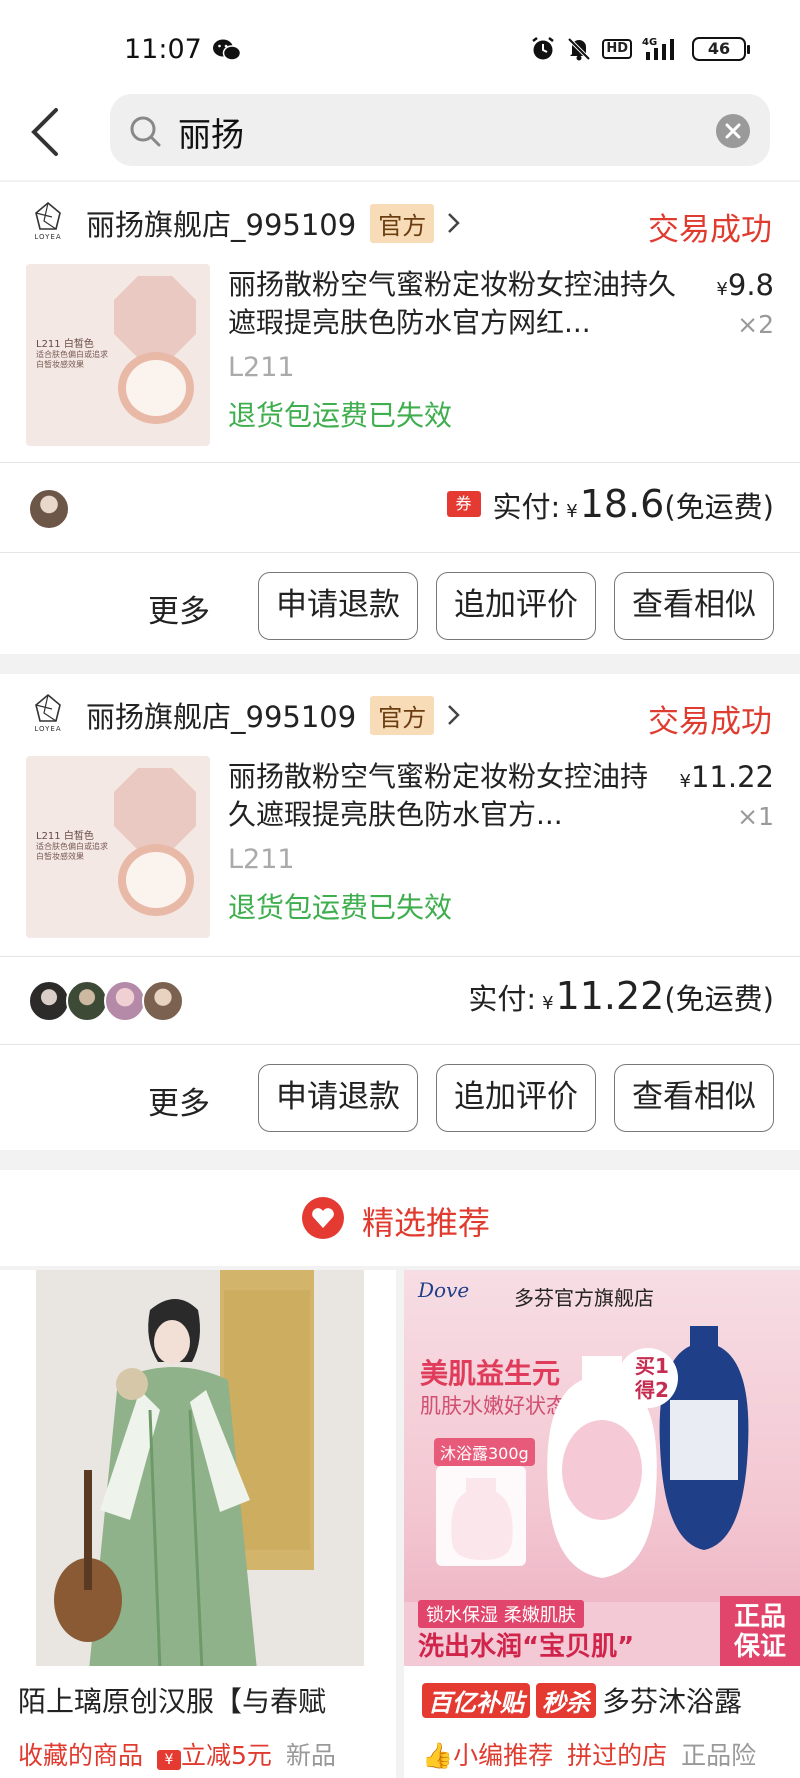 The width and height of the screenshot is (800, 1778). I want to click on product-price: ¥11.22, so click(726, 777).